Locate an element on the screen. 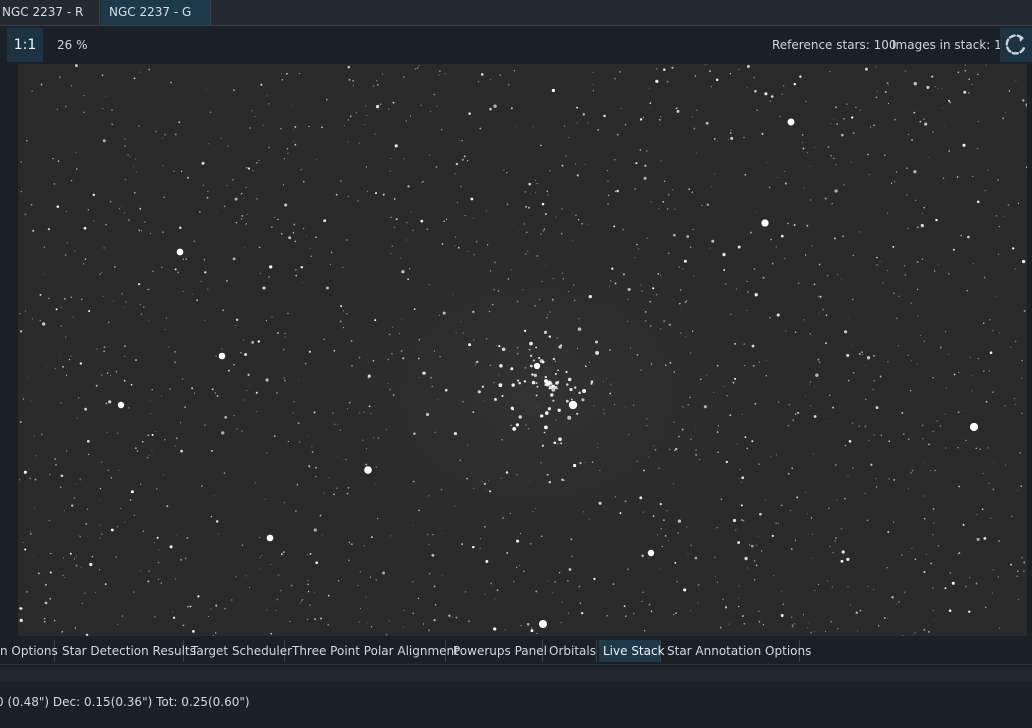 The width and height of the screenshot is (1032, 728). tab-powerups-panel: Powerups Panel is located at coordinates (498, 651).